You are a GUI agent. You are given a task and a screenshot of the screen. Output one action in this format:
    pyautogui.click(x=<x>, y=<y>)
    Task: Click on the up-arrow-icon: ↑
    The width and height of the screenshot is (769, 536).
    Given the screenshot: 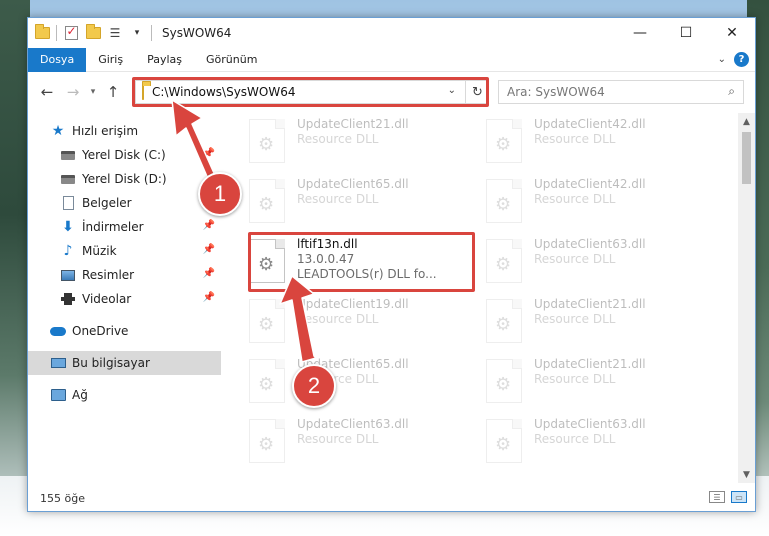 What is the action you would take?
    pyautogui.click(x=113, y=92)
    